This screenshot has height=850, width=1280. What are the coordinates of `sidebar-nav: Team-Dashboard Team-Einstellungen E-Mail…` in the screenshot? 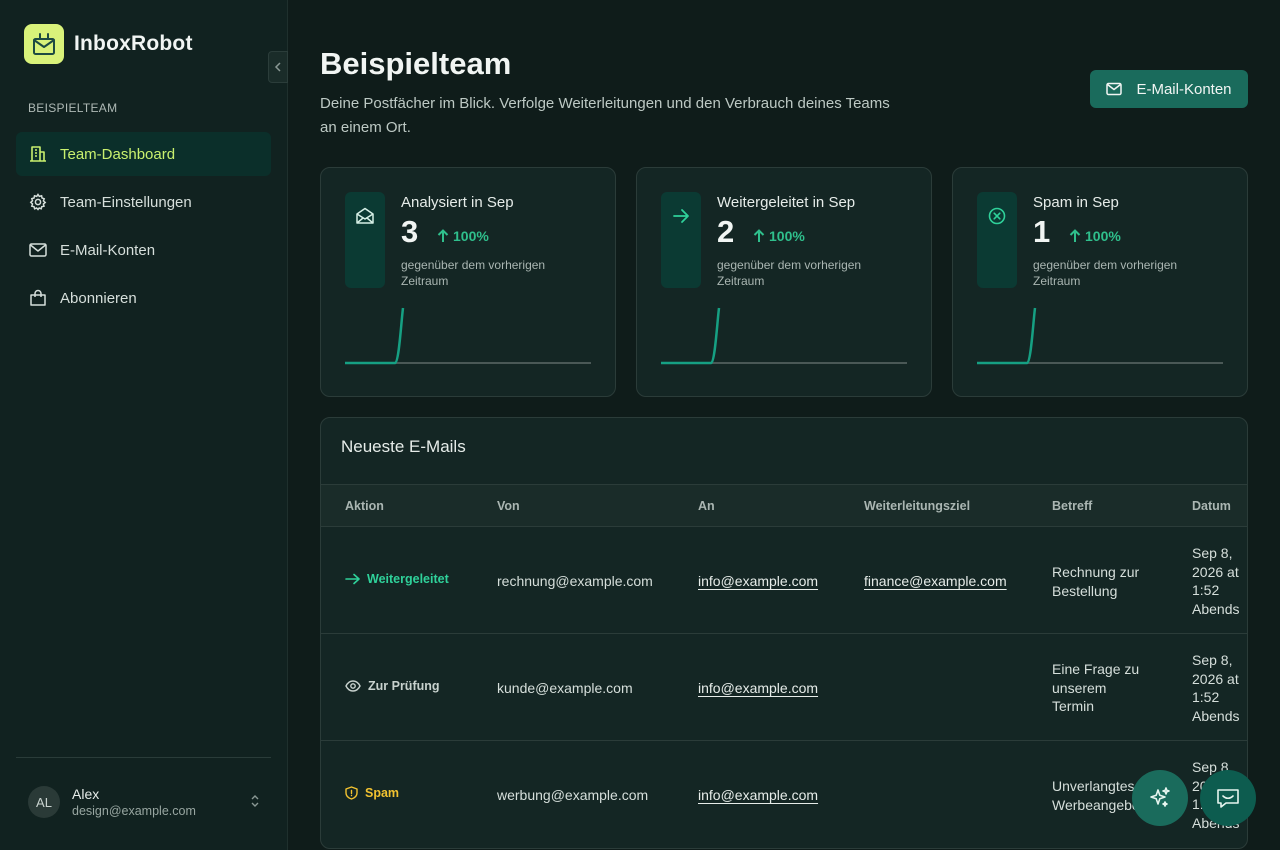 It's located at (143, 228).